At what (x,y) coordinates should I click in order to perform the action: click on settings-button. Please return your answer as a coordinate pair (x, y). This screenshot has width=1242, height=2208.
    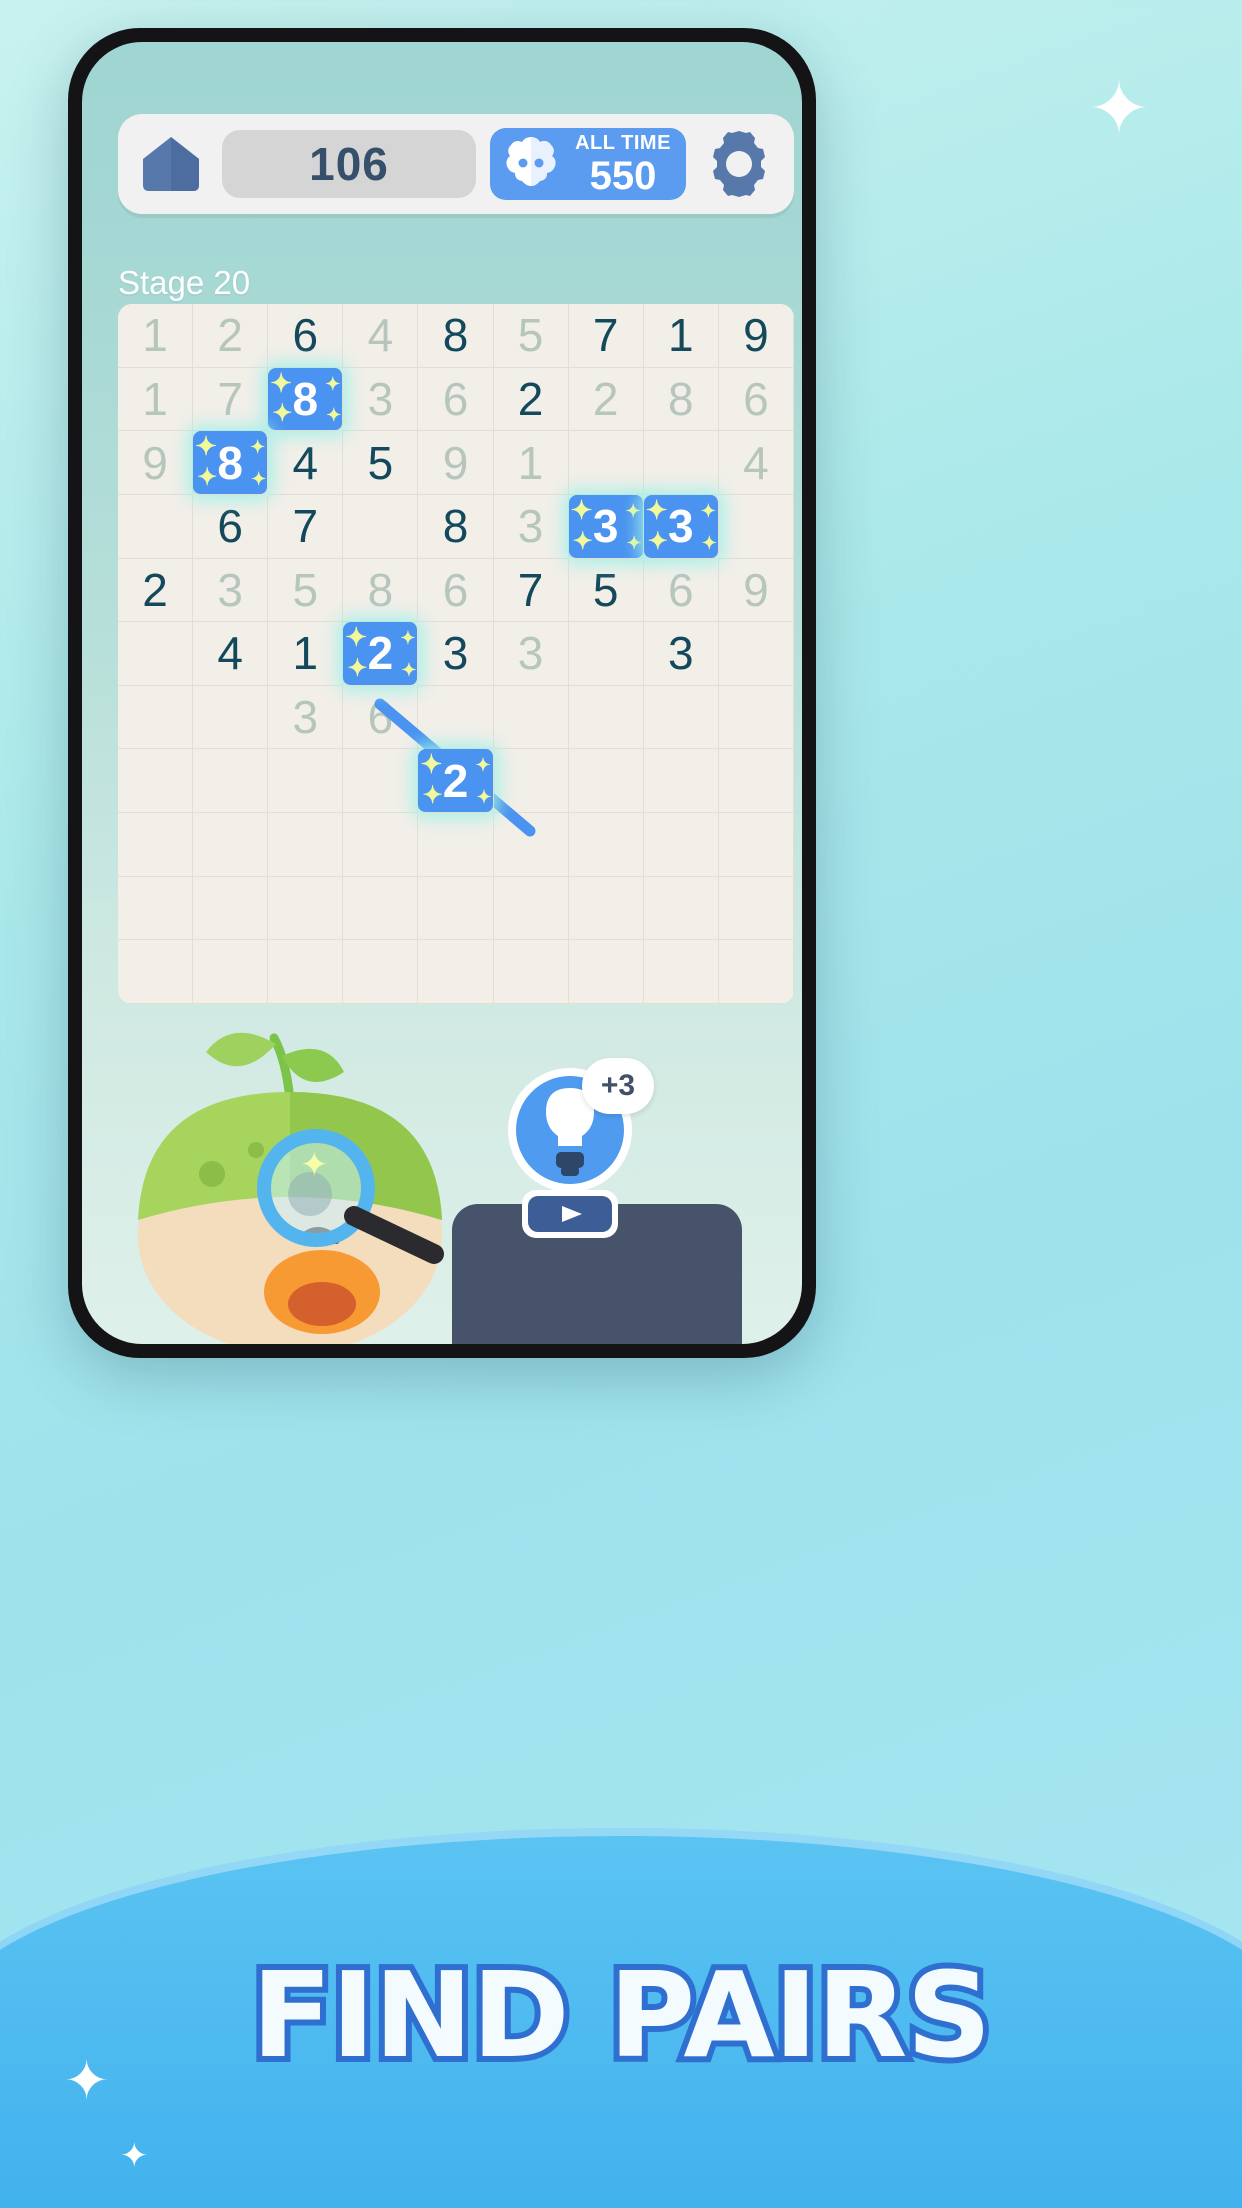
    Looking at the image, I should click on (739, 164).